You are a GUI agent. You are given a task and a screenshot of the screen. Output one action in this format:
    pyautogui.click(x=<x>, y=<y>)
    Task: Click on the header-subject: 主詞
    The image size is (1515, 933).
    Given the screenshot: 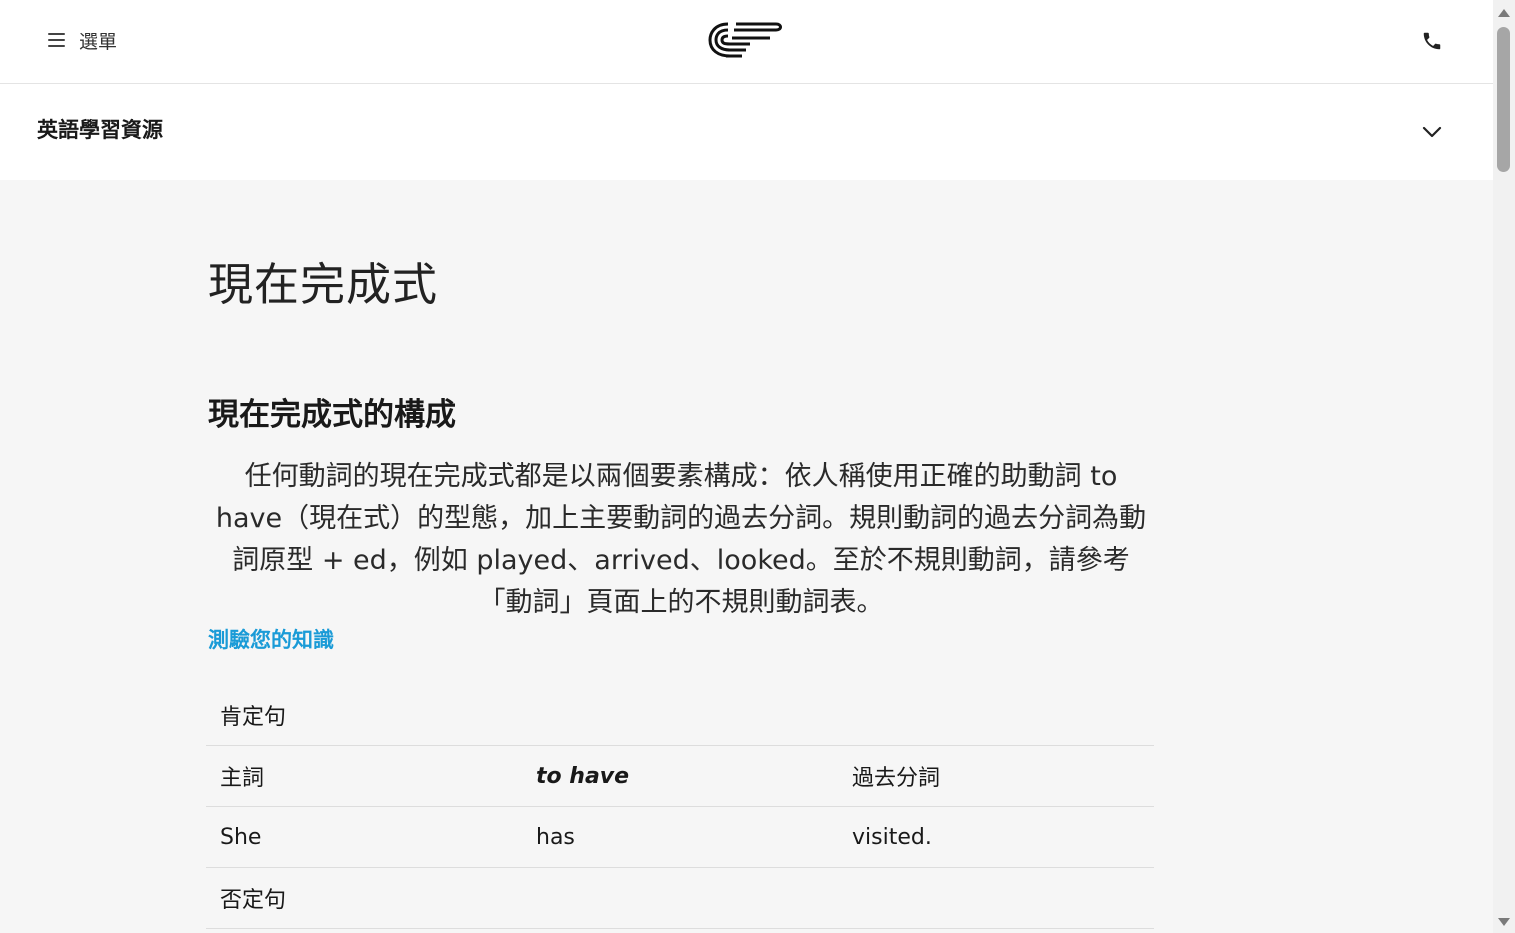 What is the action you would take?
    pyautogui.click(x=364, y=776)
    